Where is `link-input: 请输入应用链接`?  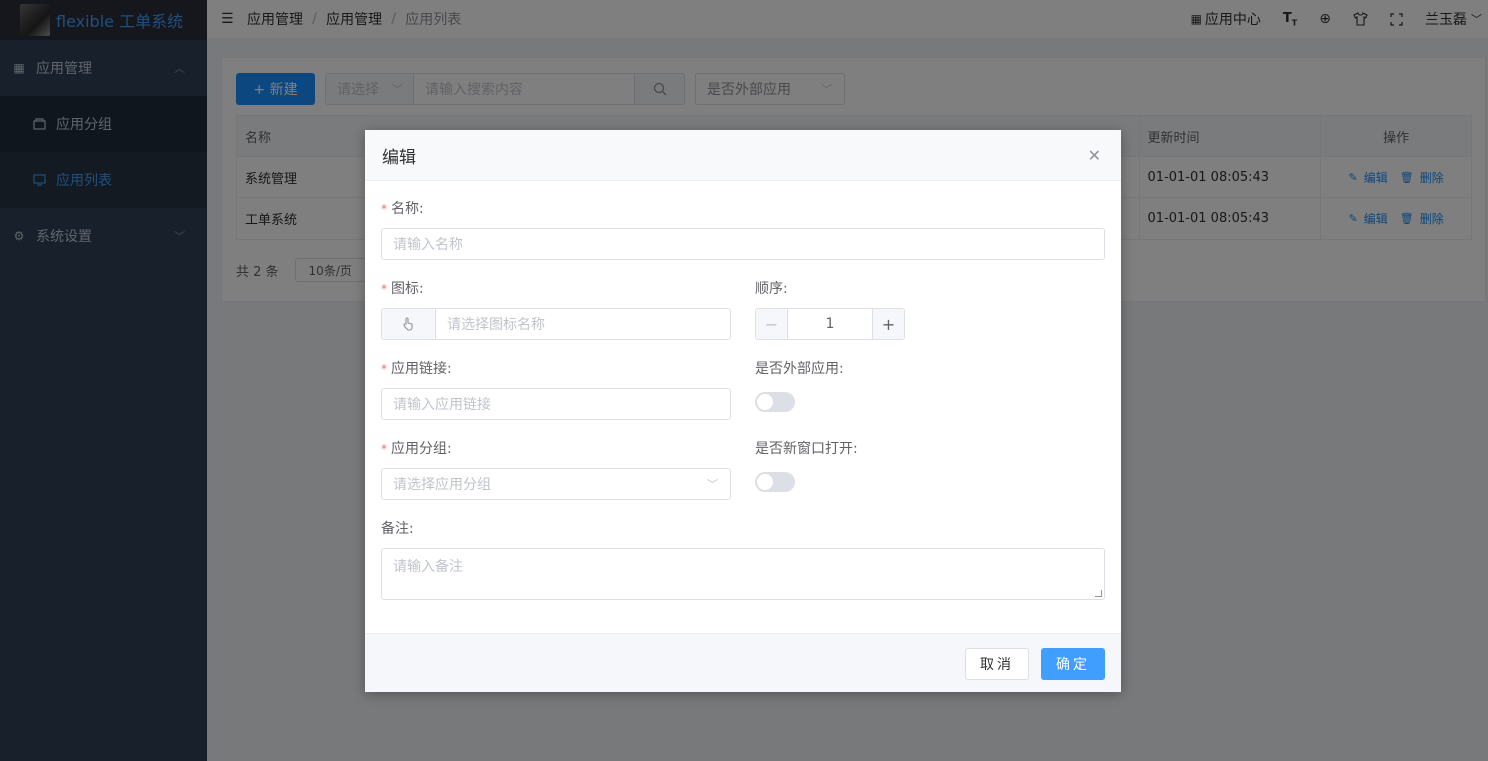
link-input: 请输入应用链接 is located at coordinates (556, 404).